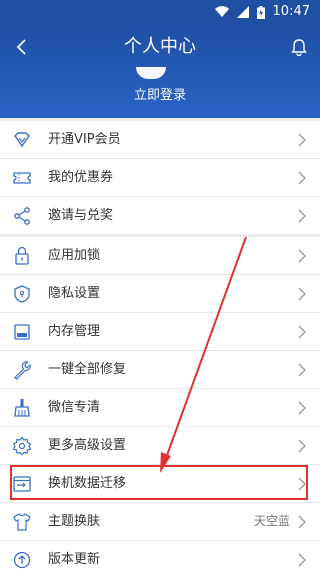 This screenshot has height=569, width=320. Describe the element at coordinates (160, 522) in the screenshot. I see `menu-item-theme: 主题换肤 天空蓝` at that location.